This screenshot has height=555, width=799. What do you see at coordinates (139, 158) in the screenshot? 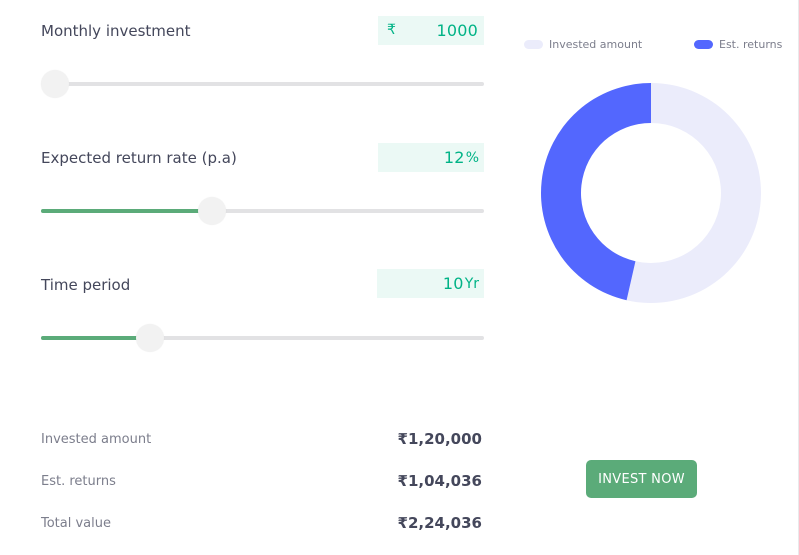
I see `return-rate-label: Expected return rate (p.a)` at bounding box center [139, 158].